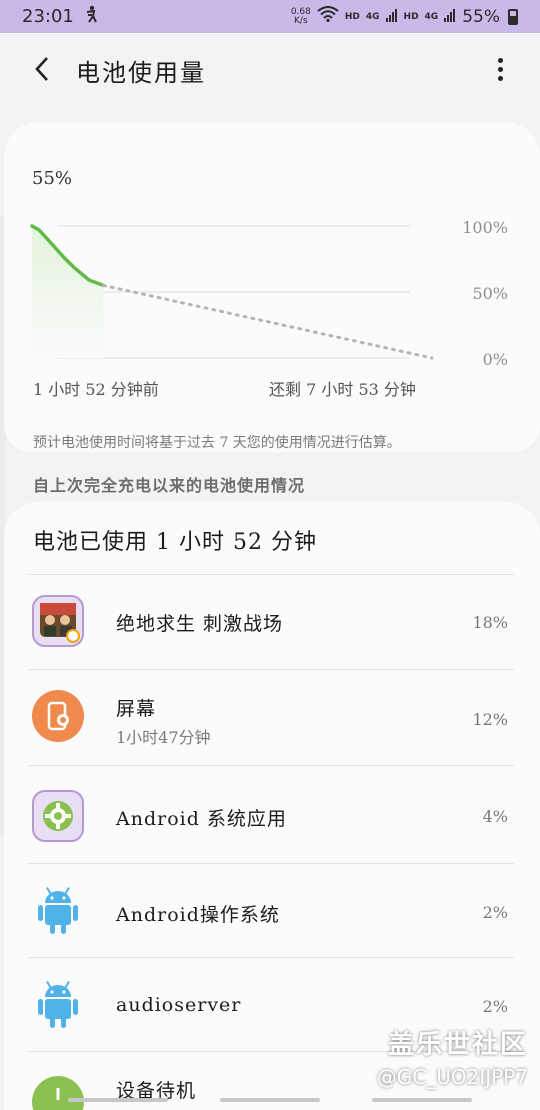  Describe the element at coordinates (267, 321) in the screenshot. I see `projected-battery-line` at that location.